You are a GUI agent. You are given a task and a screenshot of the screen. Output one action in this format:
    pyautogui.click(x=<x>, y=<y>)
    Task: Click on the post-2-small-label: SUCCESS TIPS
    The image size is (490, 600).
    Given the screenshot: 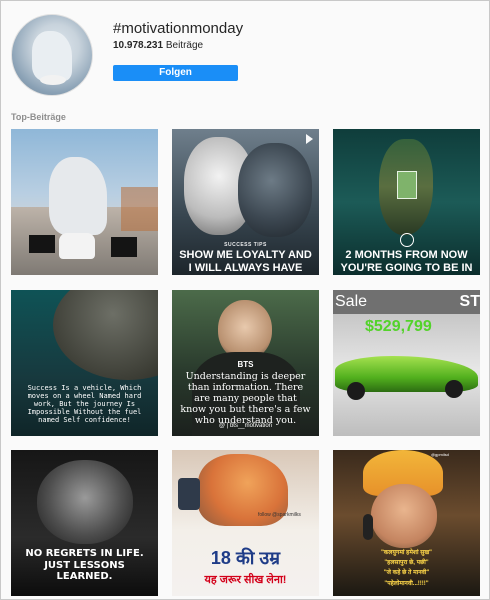 What is the action you would take?
    pyautogui.click(x=245, y=245)
    